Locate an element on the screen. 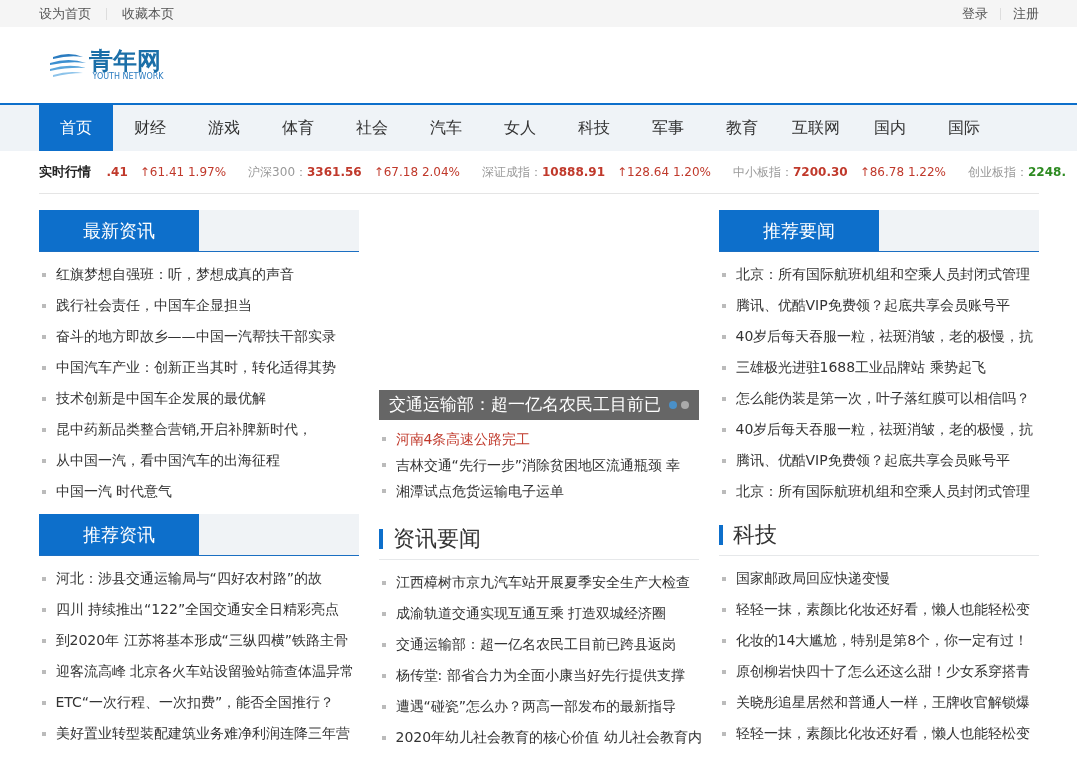 The width and height of the screenshot is (1077, 766). nav-tab: 互联网 is located at coordinates (815, 128).